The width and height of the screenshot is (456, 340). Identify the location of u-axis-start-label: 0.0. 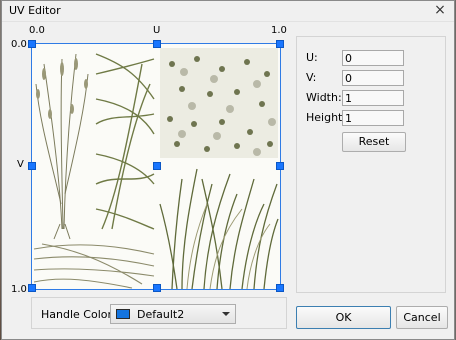
(37, 30).